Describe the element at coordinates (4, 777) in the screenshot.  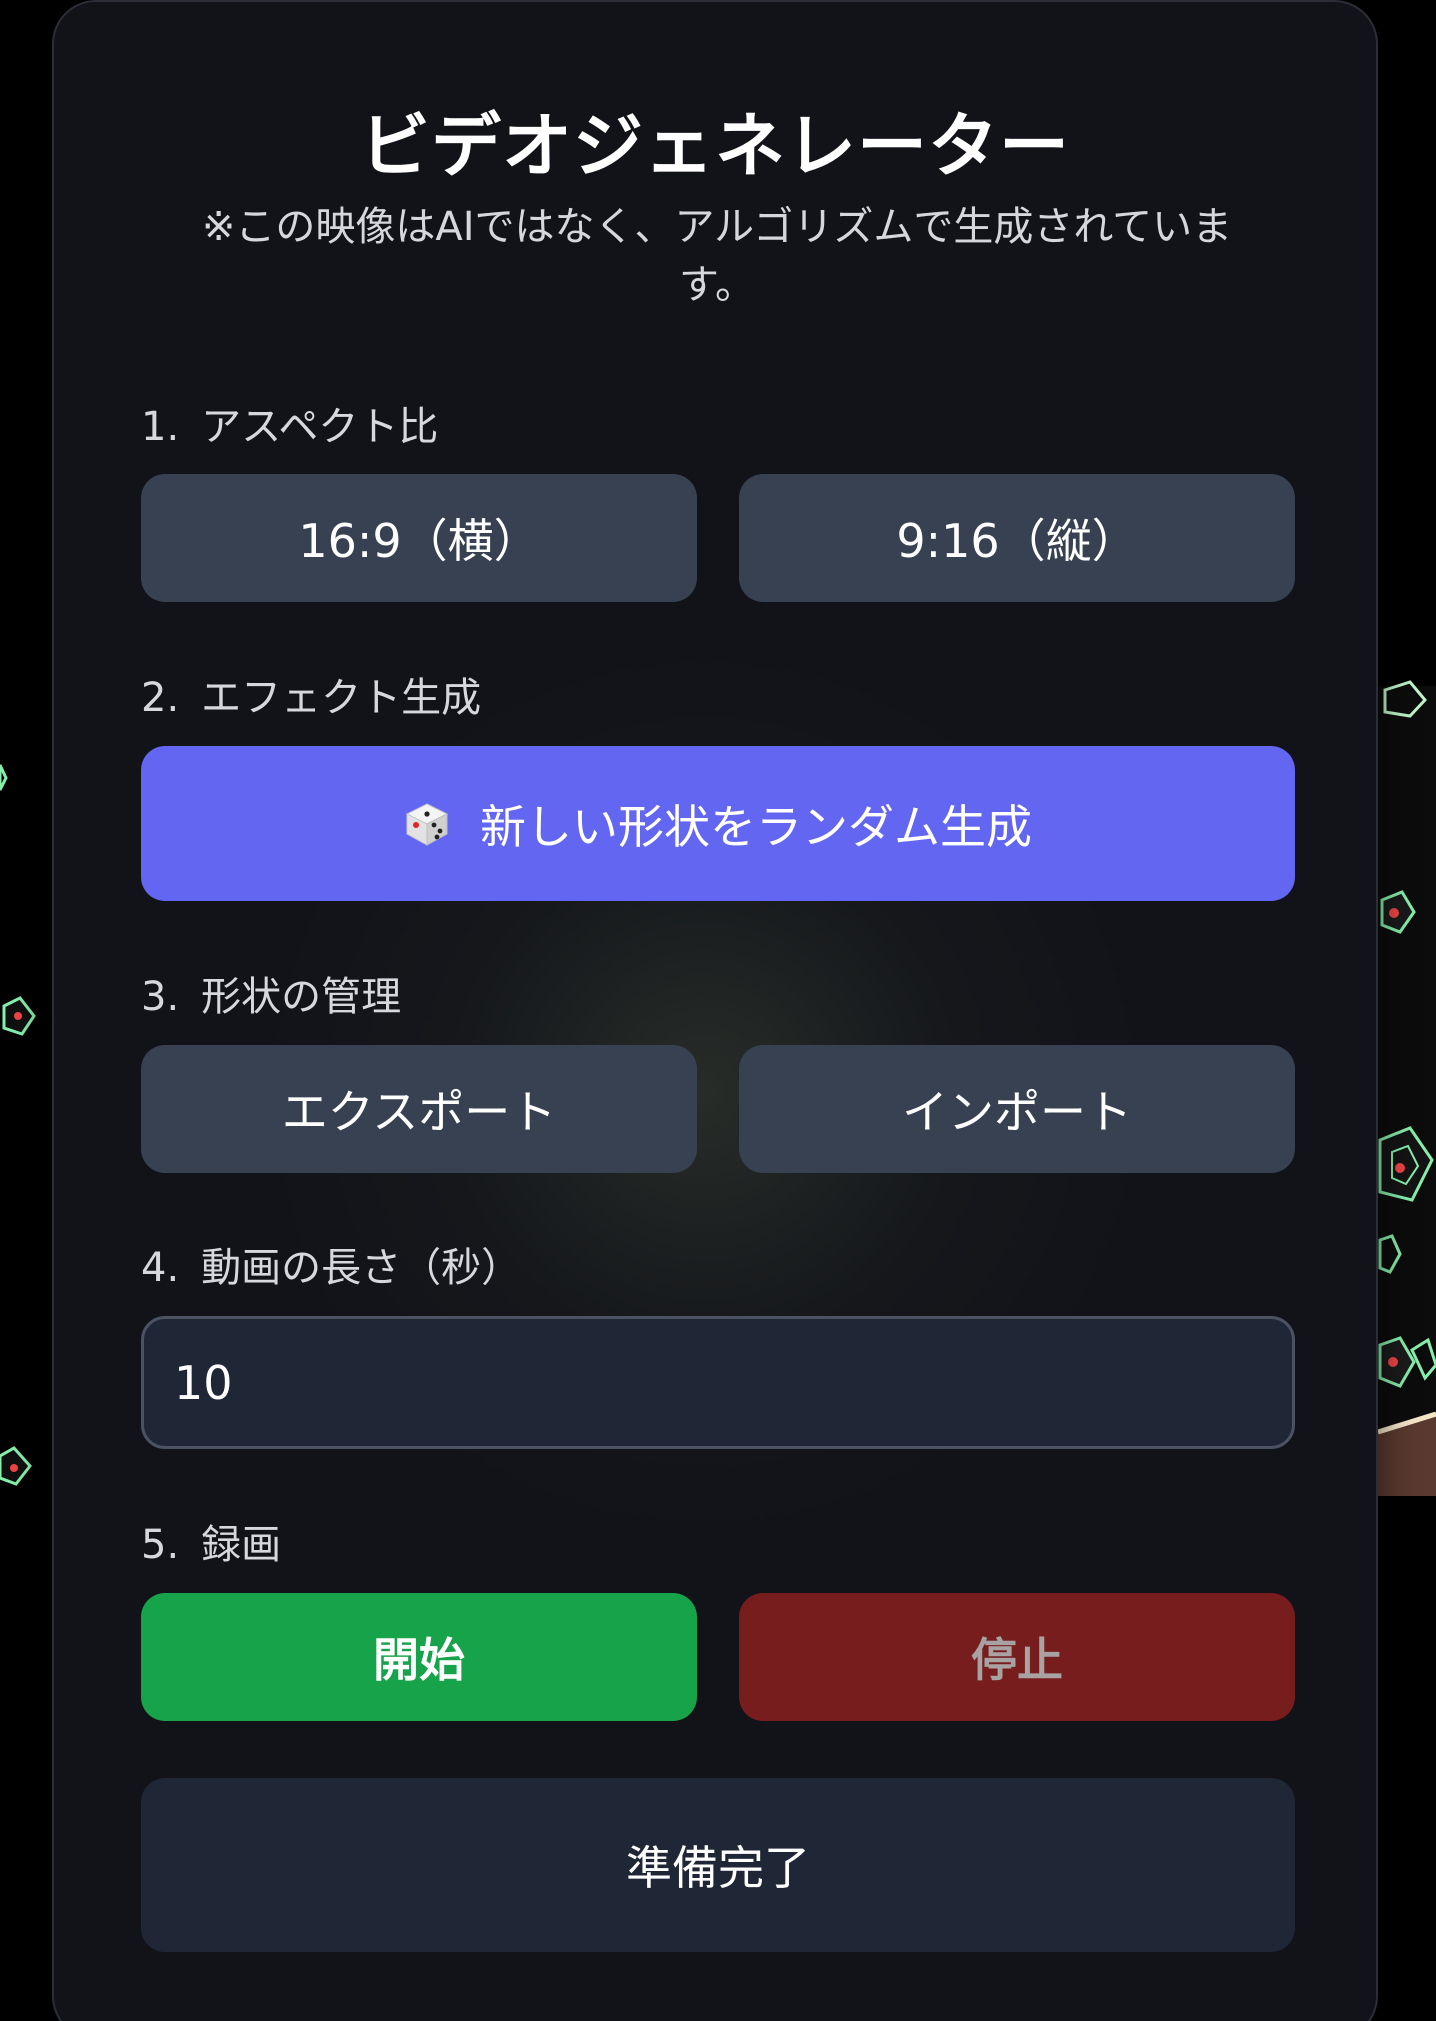
I see `hexagon-shape` at that location.